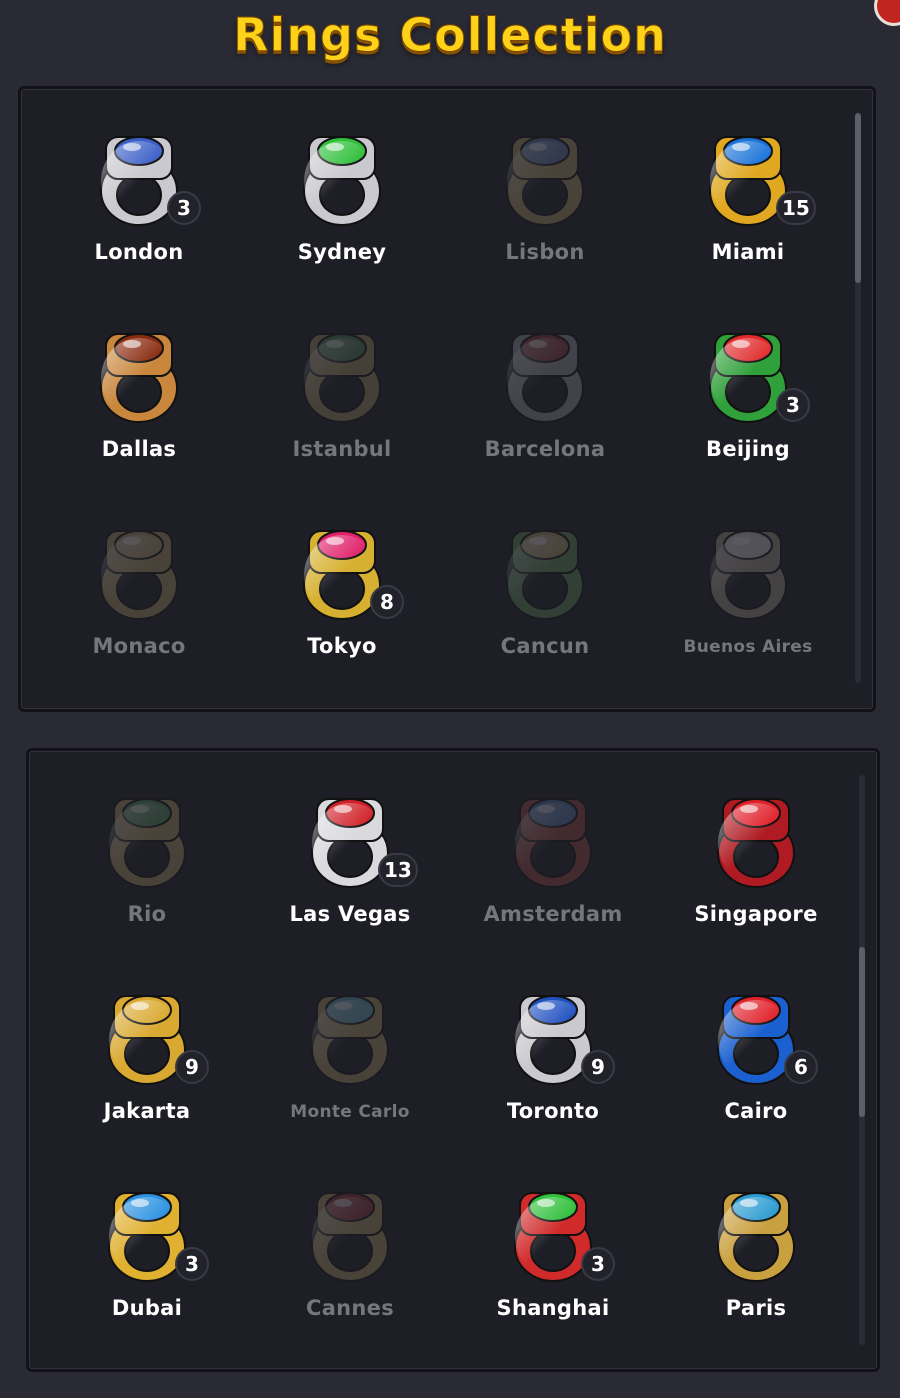  I want to click on ring-card-beijing: 3 Beijing, so click(748, 395).